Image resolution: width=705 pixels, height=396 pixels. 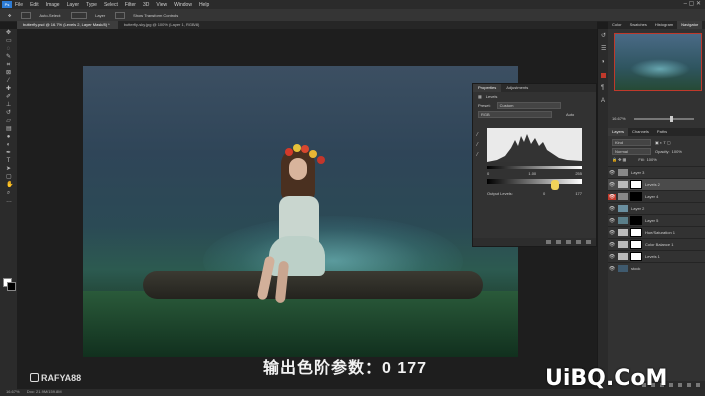 I want to click on output-white: 177, so click(x=578, y=193).